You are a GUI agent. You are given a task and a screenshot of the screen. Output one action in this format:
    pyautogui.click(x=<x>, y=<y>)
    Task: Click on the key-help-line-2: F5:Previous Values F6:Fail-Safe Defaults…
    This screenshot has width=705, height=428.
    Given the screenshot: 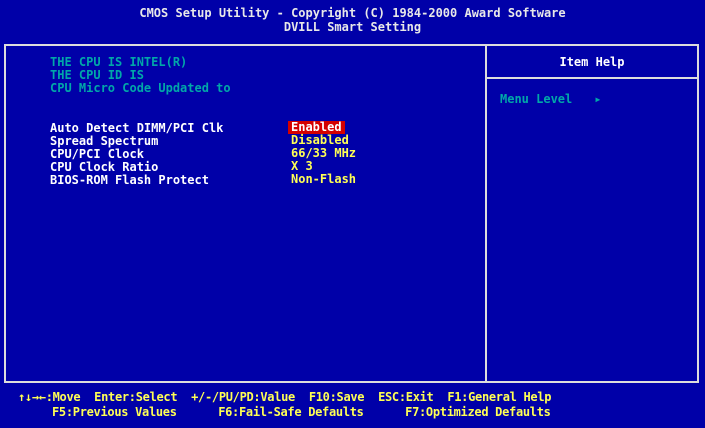 What is the action you would take?
    pyautogui.click(x=301, y=412)
    